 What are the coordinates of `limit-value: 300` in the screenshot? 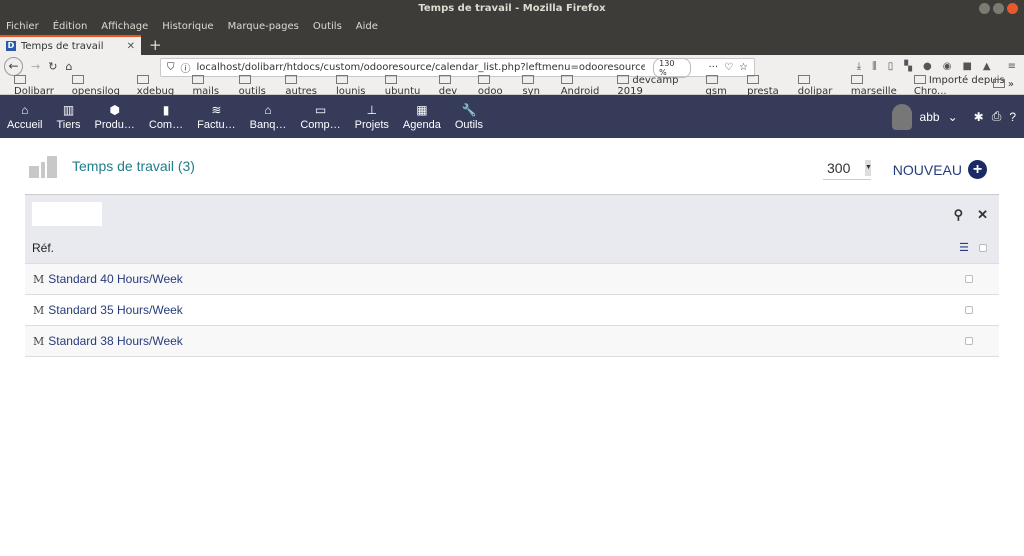 It's located at (839, 168).